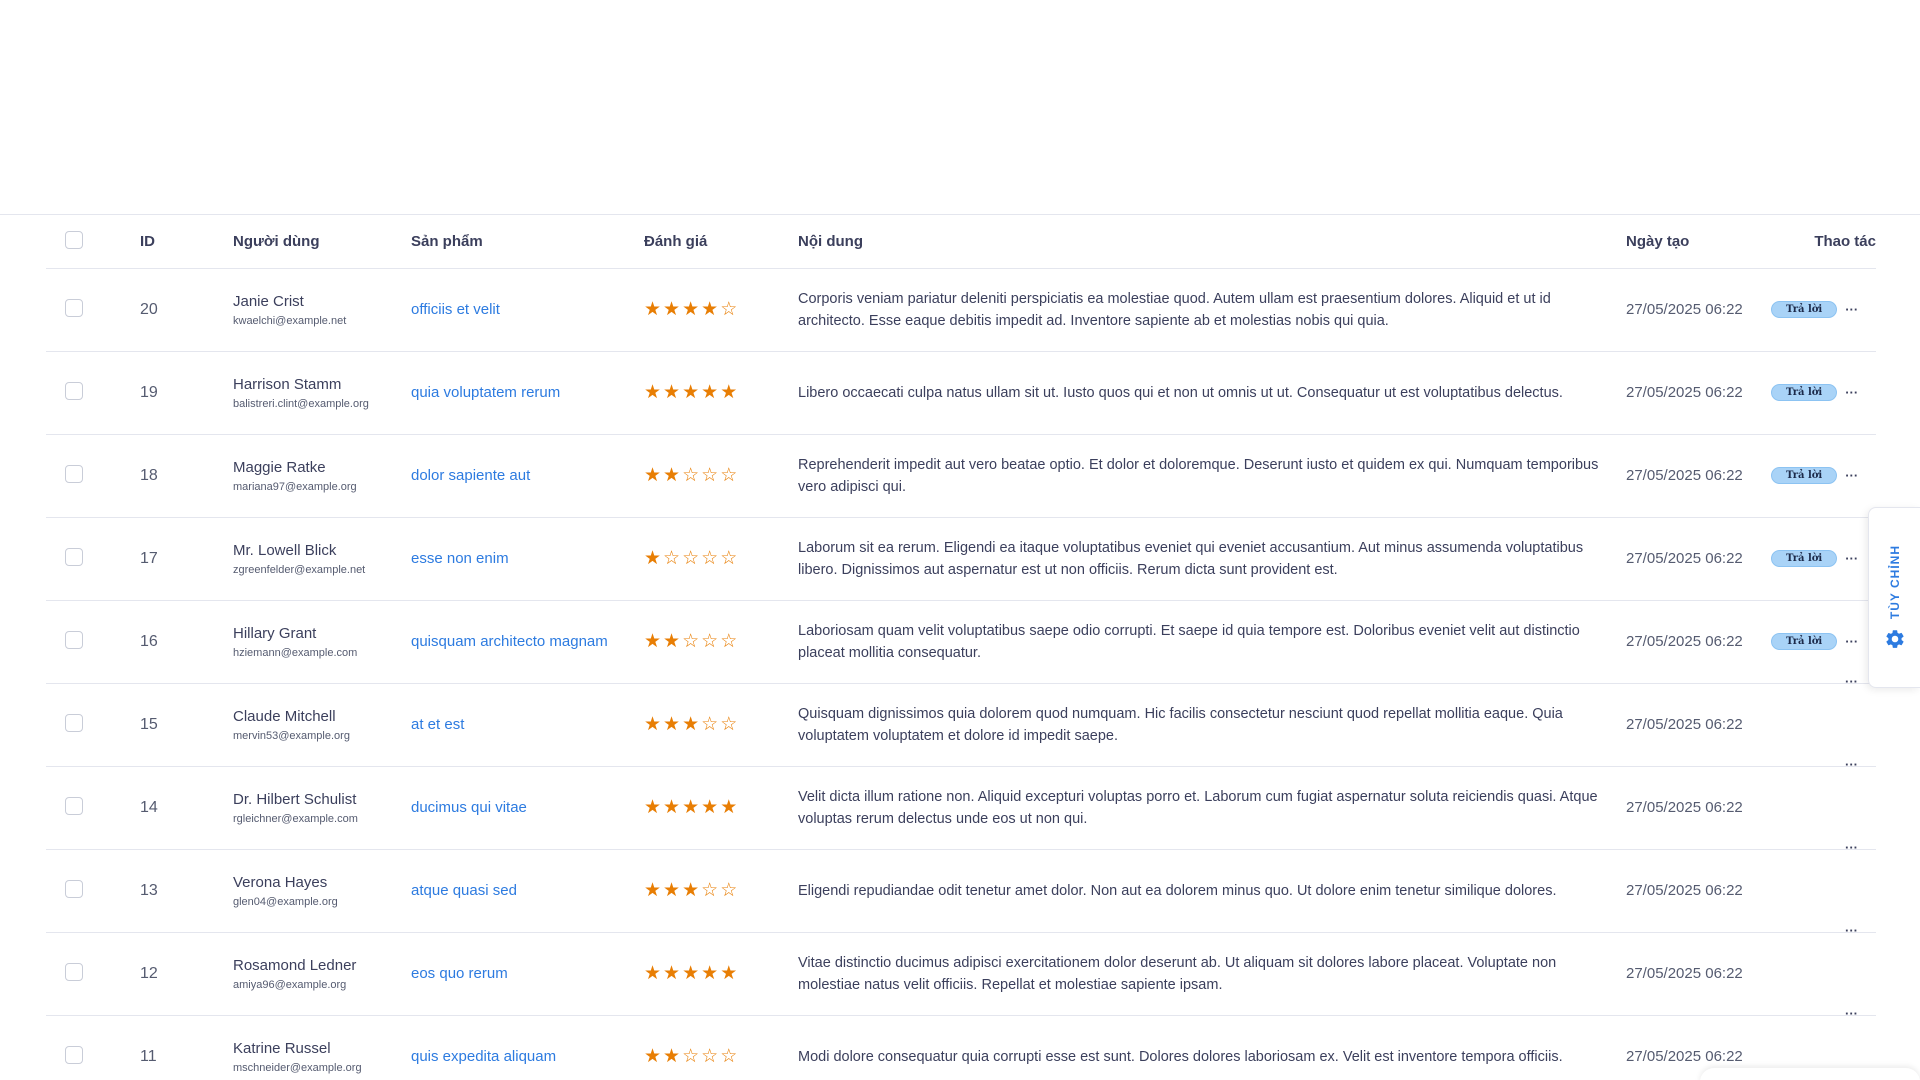 The height and width of the screenshot is (1080, 1920). I want to click on user-cell: Katrine Russel mschneider@example.org, so click(322, 1047).